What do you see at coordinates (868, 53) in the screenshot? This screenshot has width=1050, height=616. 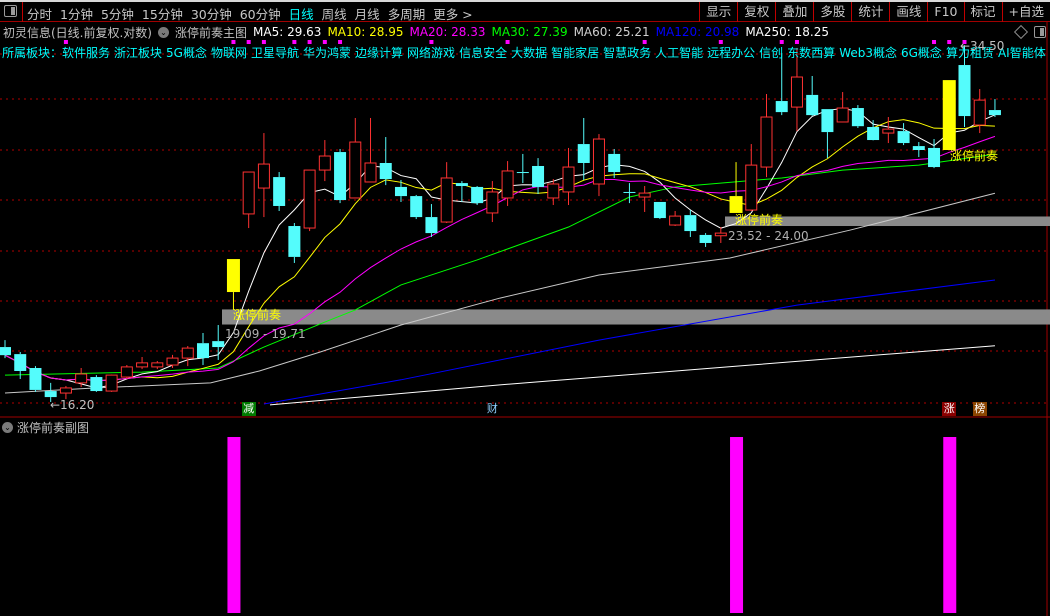 I see `sector-tag: Web3概念` at bounding box center [868, 53].